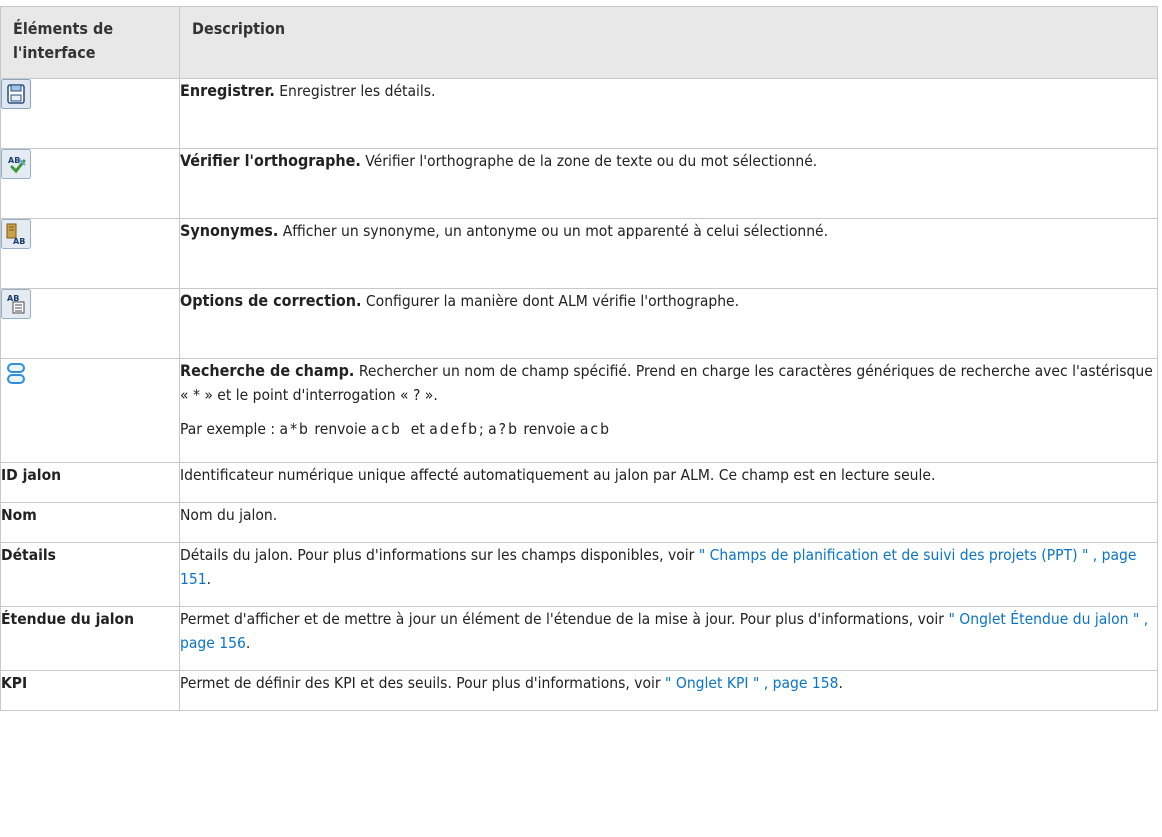 This screenshot has height=837, width=1162. What do you see at coordinates (16, 234) in the screenshot?
I see `thesaurus-icon: AB` at bounding box center [16, 234].